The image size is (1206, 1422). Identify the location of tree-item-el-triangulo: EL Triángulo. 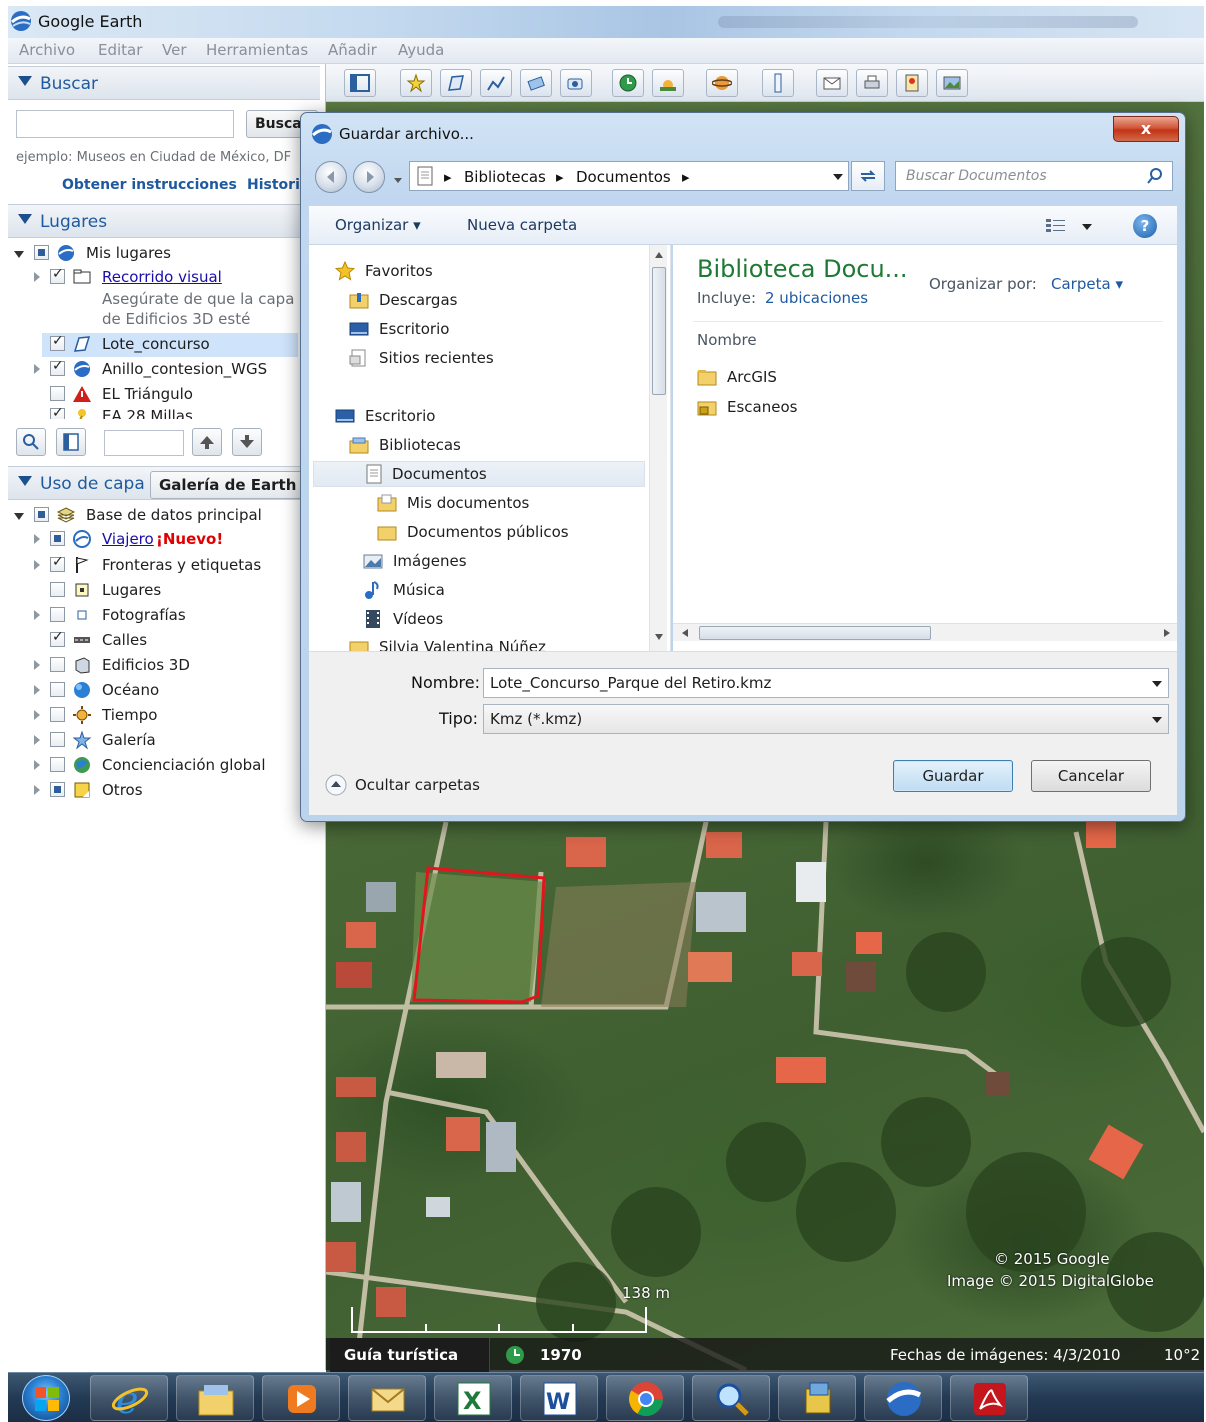
(158, 395).